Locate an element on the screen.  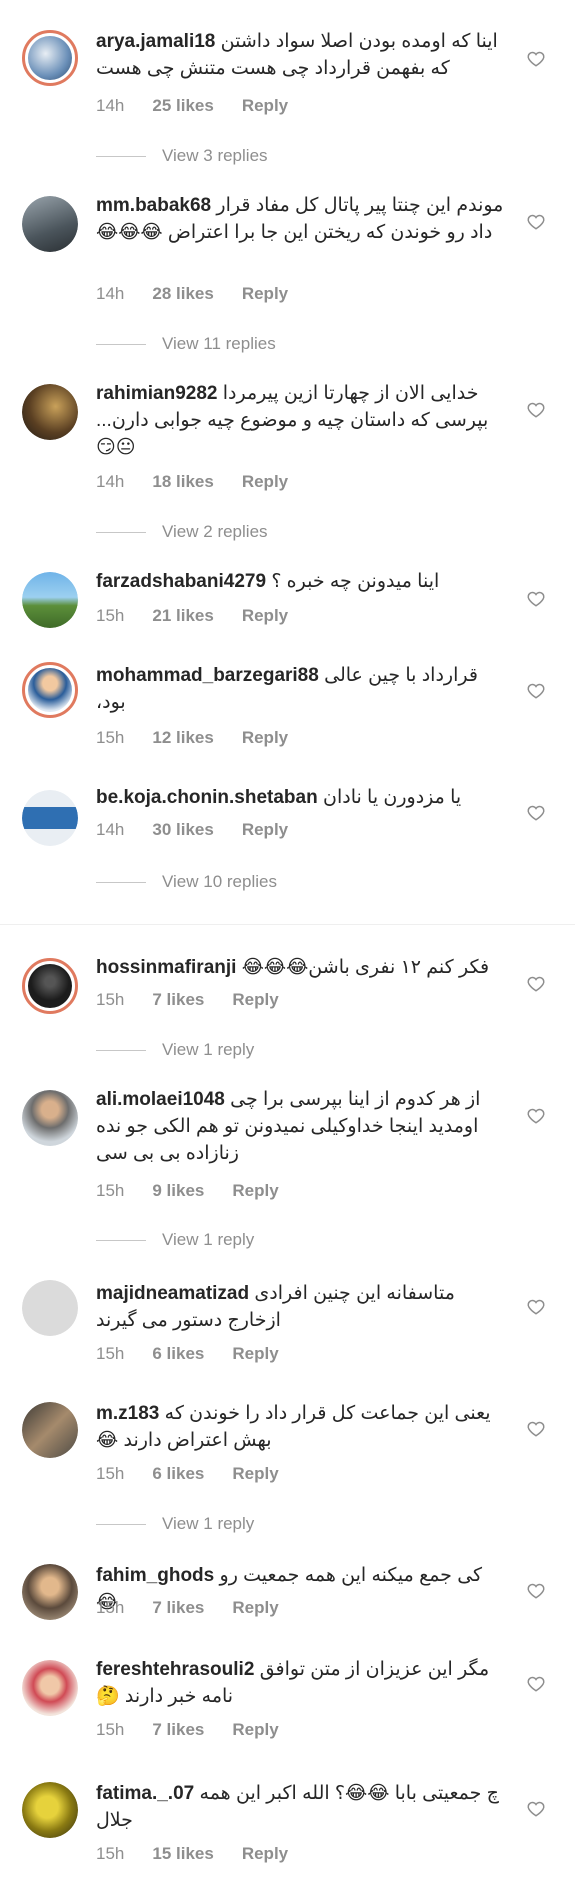
likes-count: 21 likes is located at coordinates (182, 615).